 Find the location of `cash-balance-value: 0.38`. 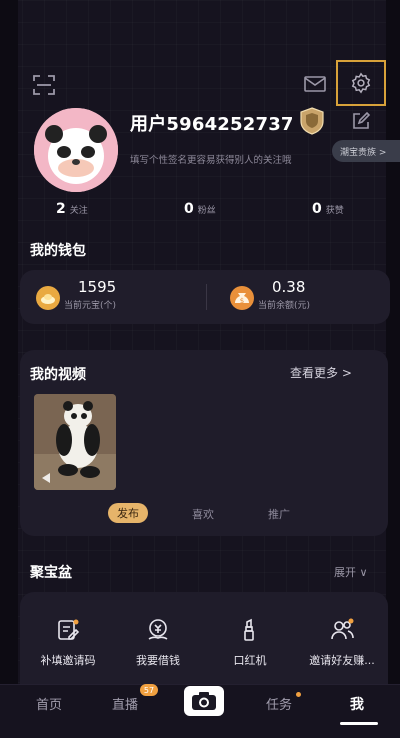

cash-balance-value: 0.38 is located at coordinates (288, 287).